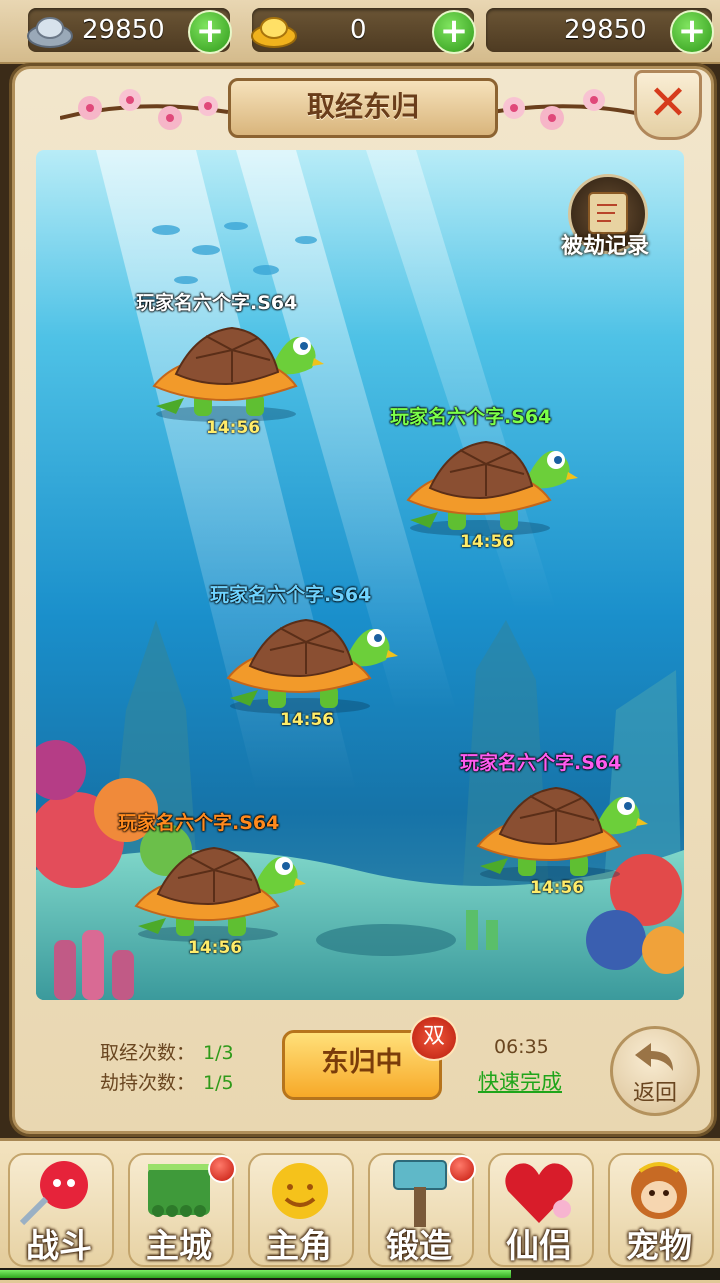  I want to click on rob-count-value: 1/5, so click(218, 1083).